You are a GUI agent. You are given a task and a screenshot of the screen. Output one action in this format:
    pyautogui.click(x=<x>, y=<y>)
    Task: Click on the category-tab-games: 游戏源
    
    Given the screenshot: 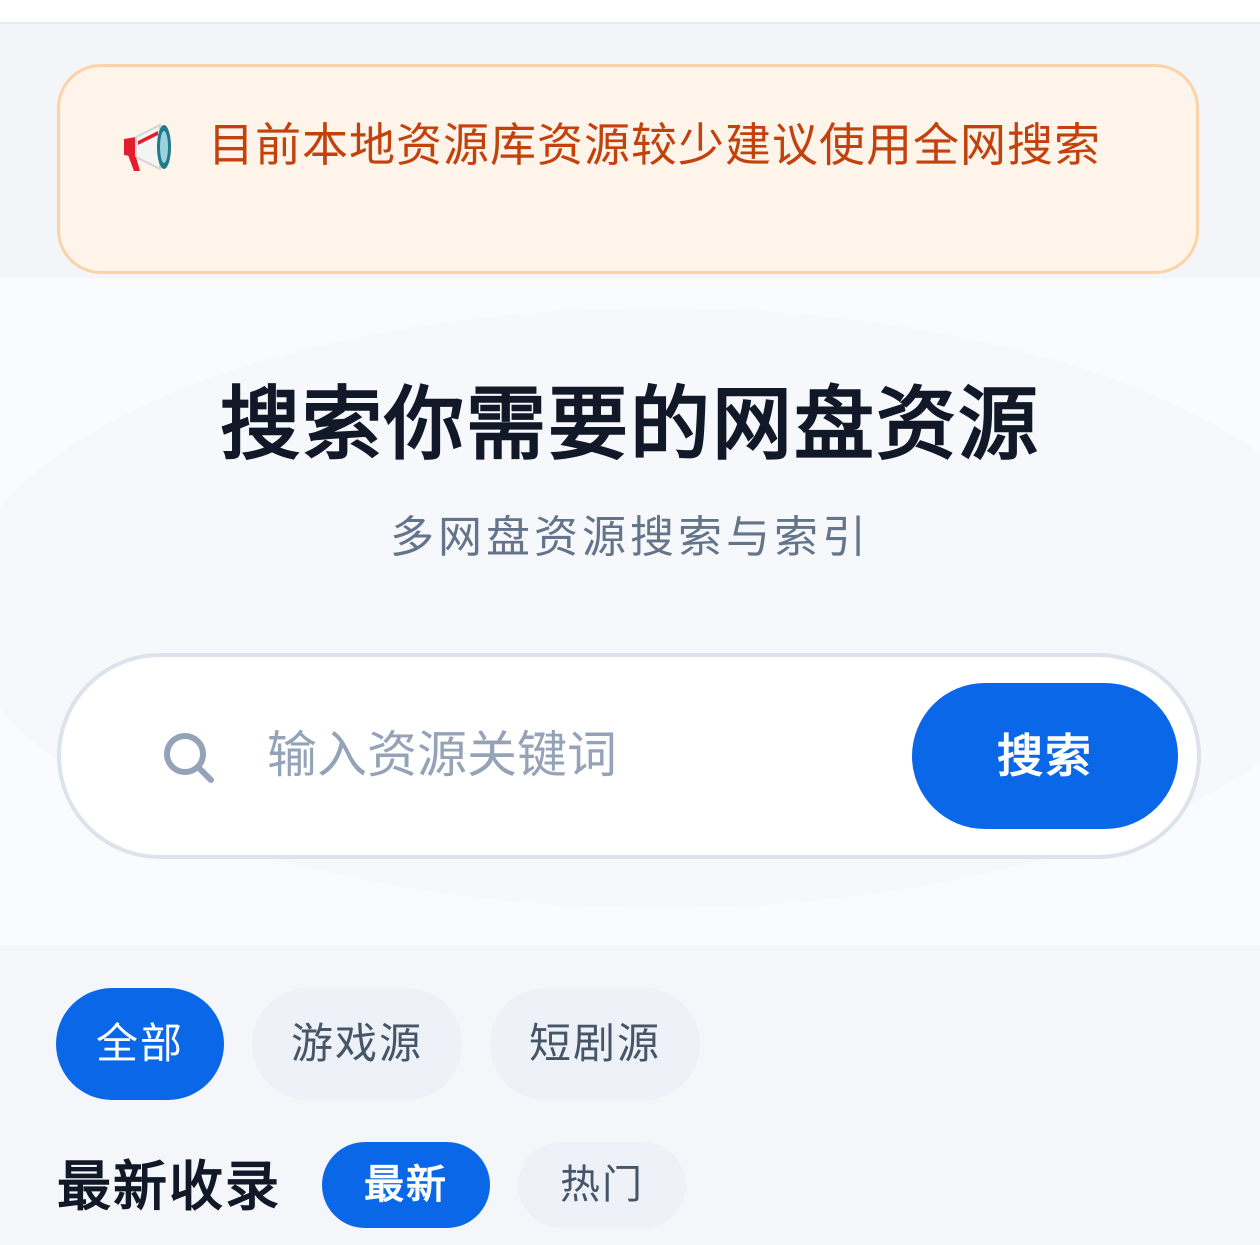 What is the action you would take?
    pyautogui.click(x=357, y=1044)
    